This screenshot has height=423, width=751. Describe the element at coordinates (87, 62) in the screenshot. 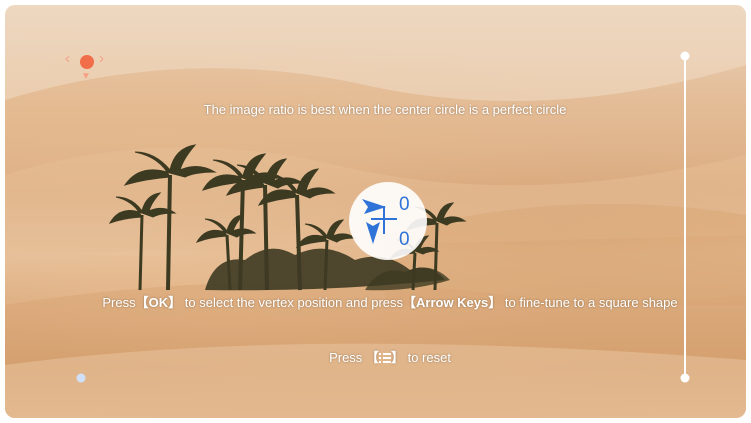

I see `vertex-top-left` at that location.